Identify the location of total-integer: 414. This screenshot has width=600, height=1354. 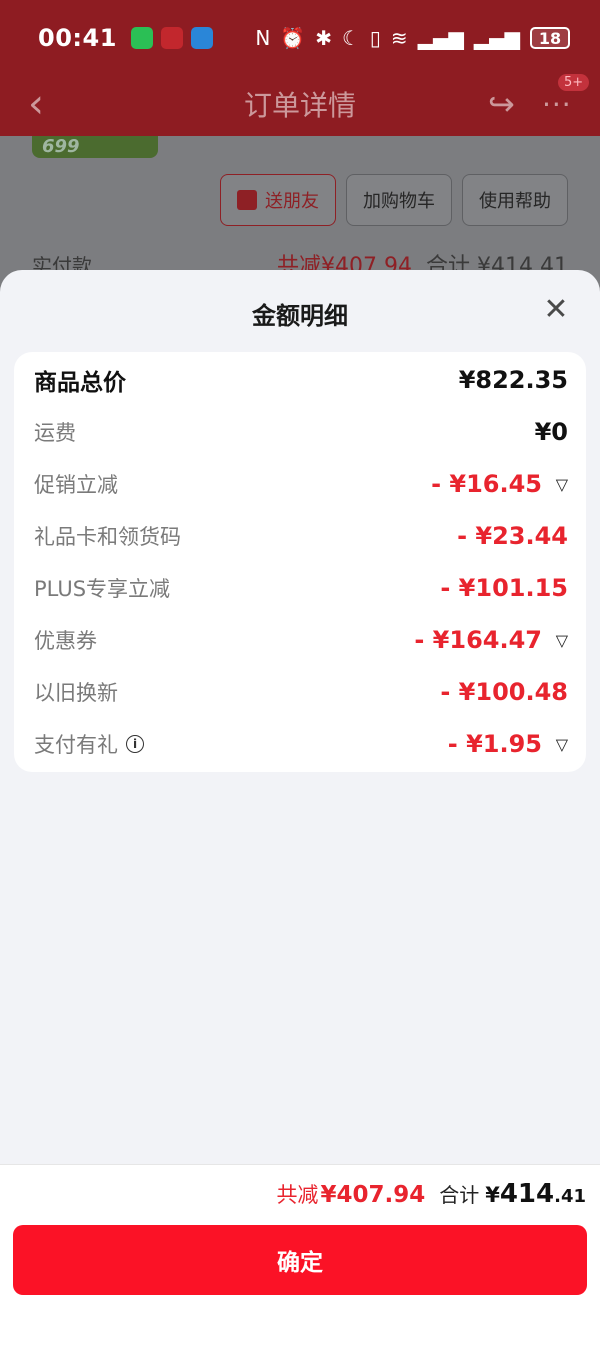
(527, 1194).